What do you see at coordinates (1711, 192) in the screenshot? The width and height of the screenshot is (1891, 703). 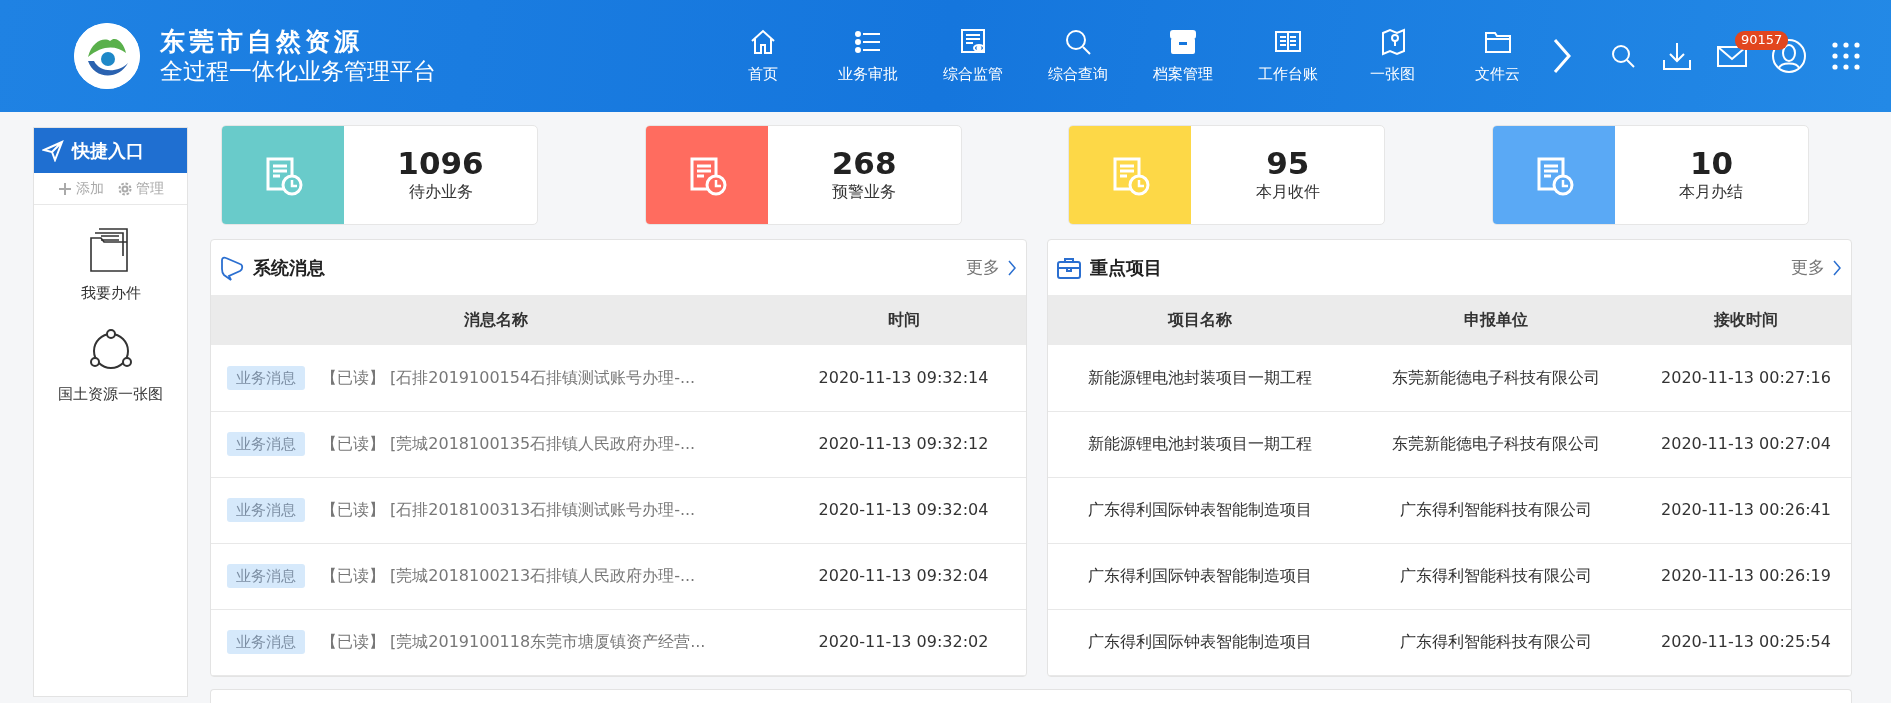 I see `stat-label: 本月办结` at bounding box center [1711, 192].